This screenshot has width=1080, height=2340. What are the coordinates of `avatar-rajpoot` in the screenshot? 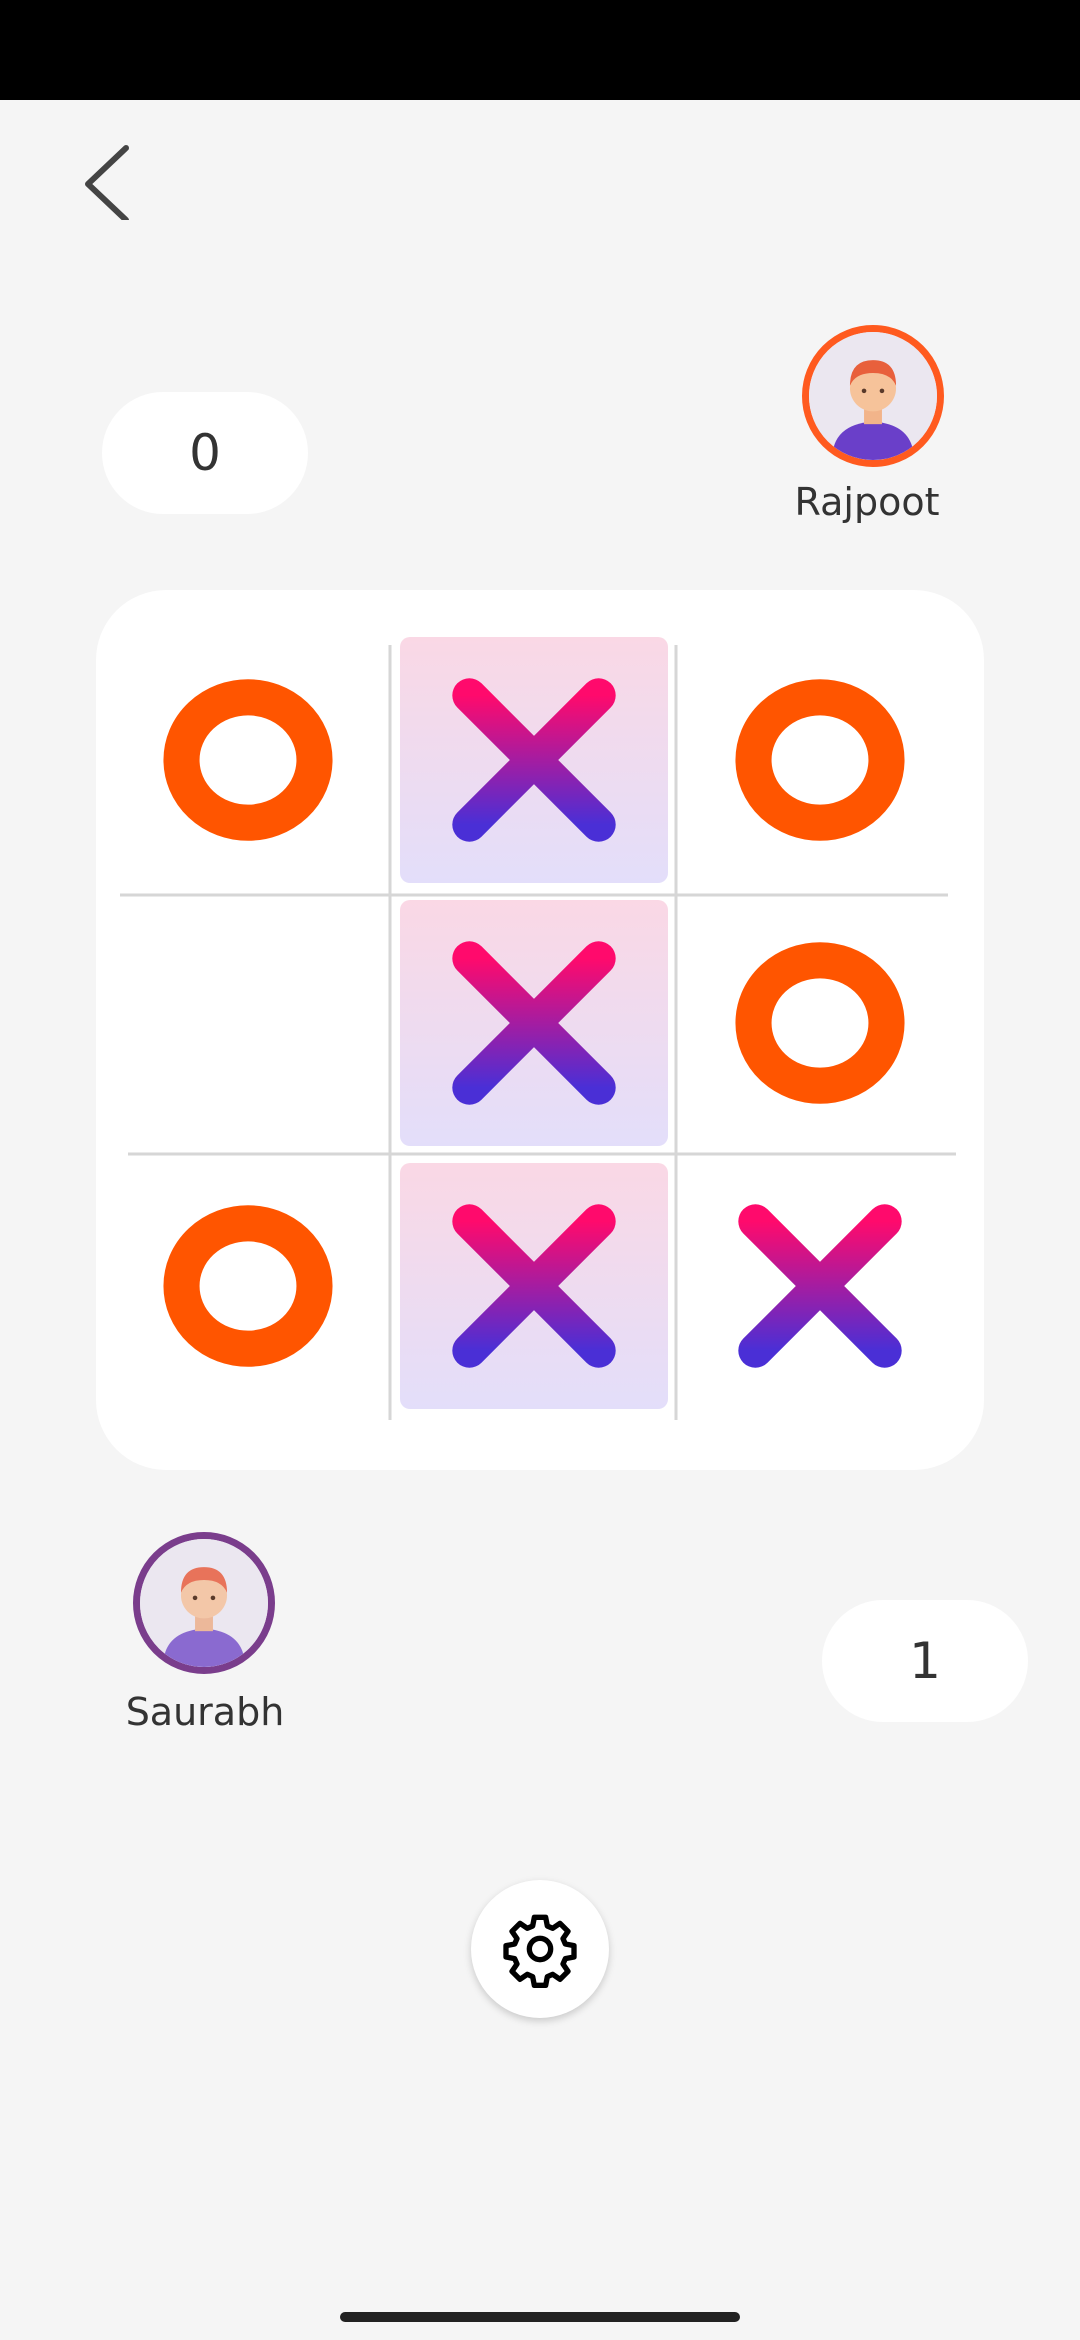 It's located at (873, 396).